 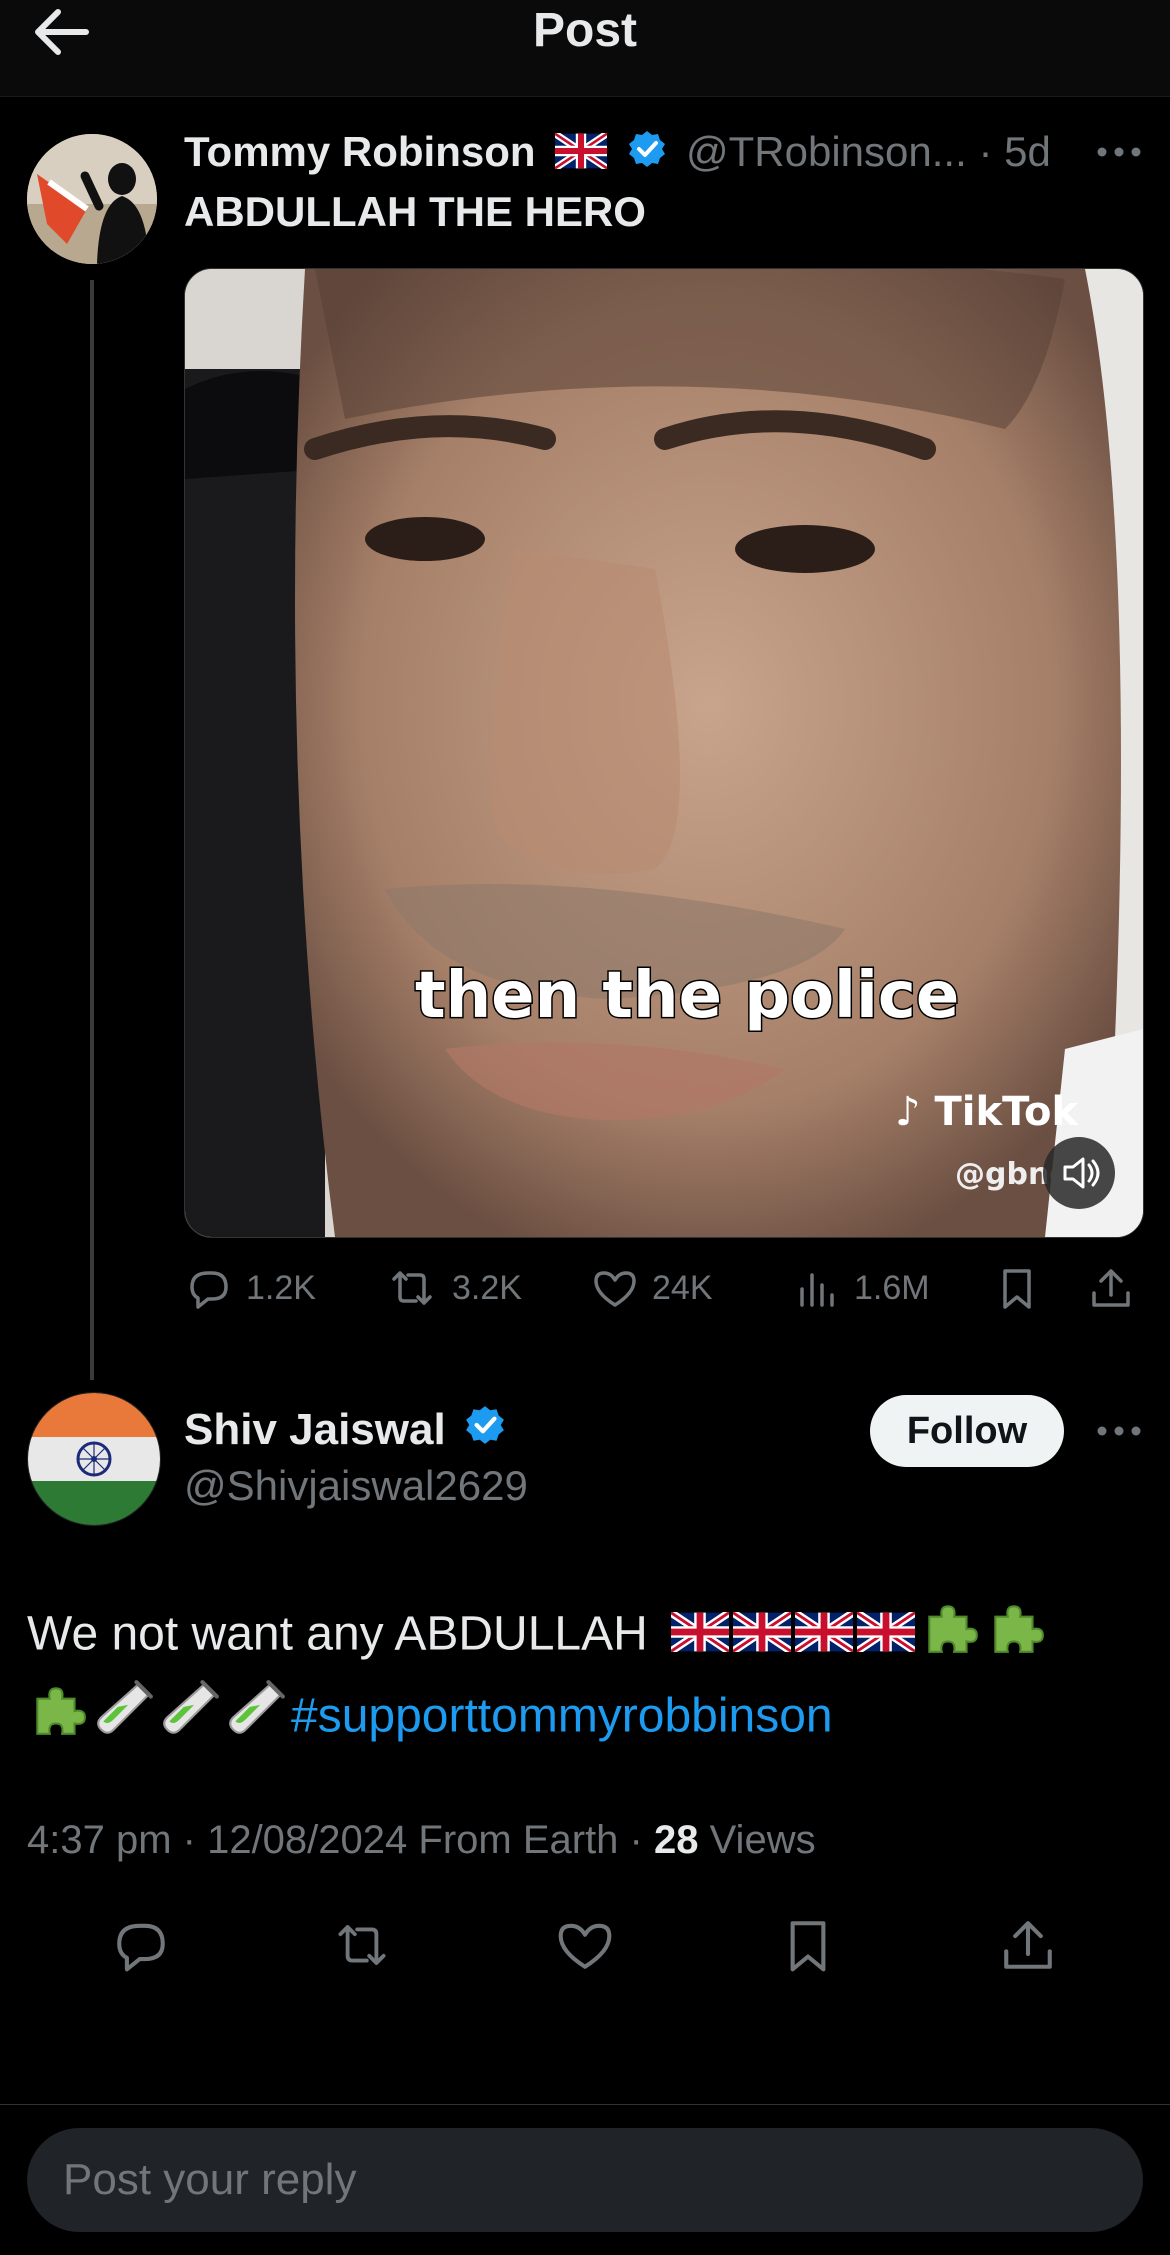 I want to click on repost-button, so click(x=362, y=1945).